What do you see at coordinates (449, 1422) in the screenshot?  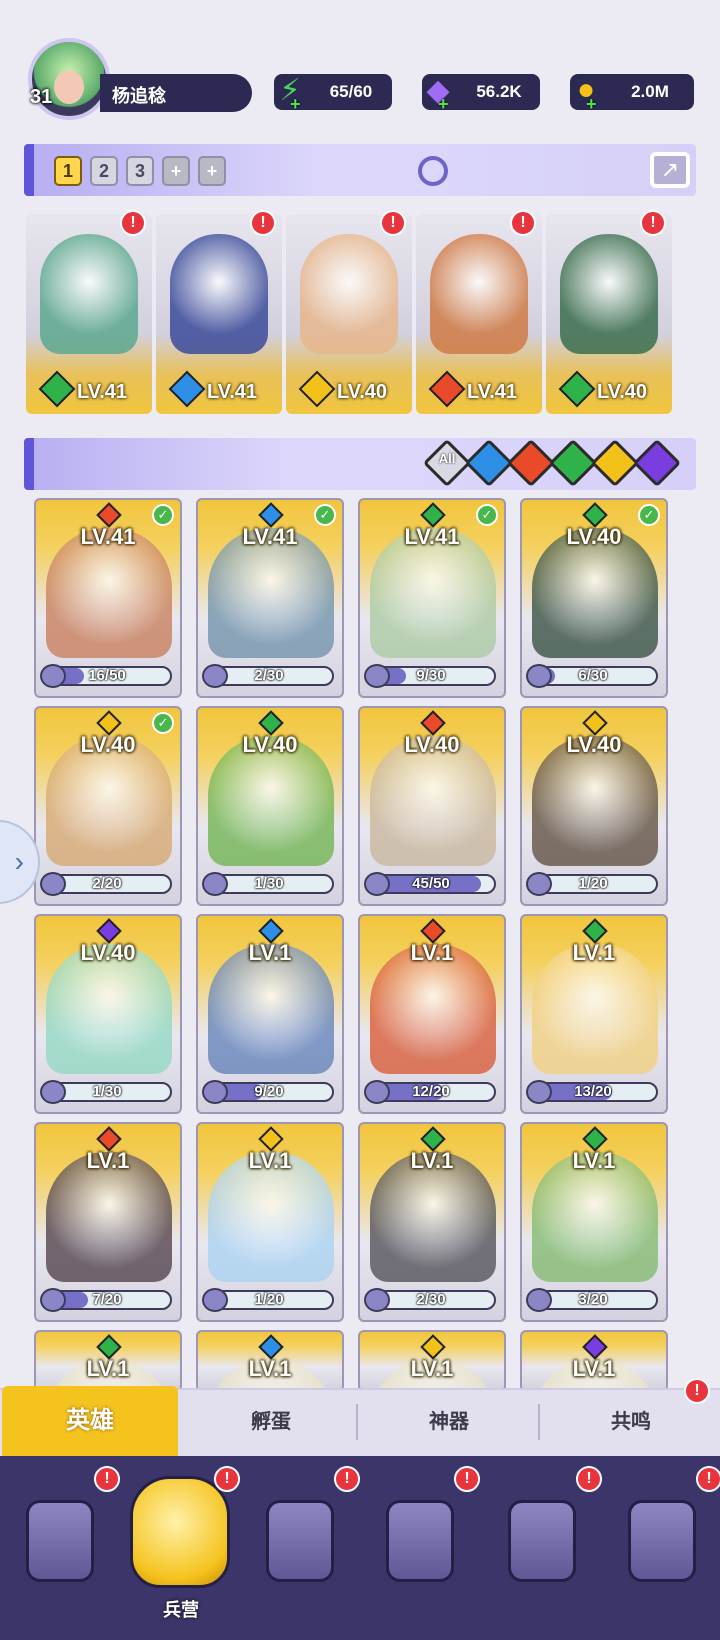 I see `tab-subtab-2: 神器` at bounding box center [449, 1422].